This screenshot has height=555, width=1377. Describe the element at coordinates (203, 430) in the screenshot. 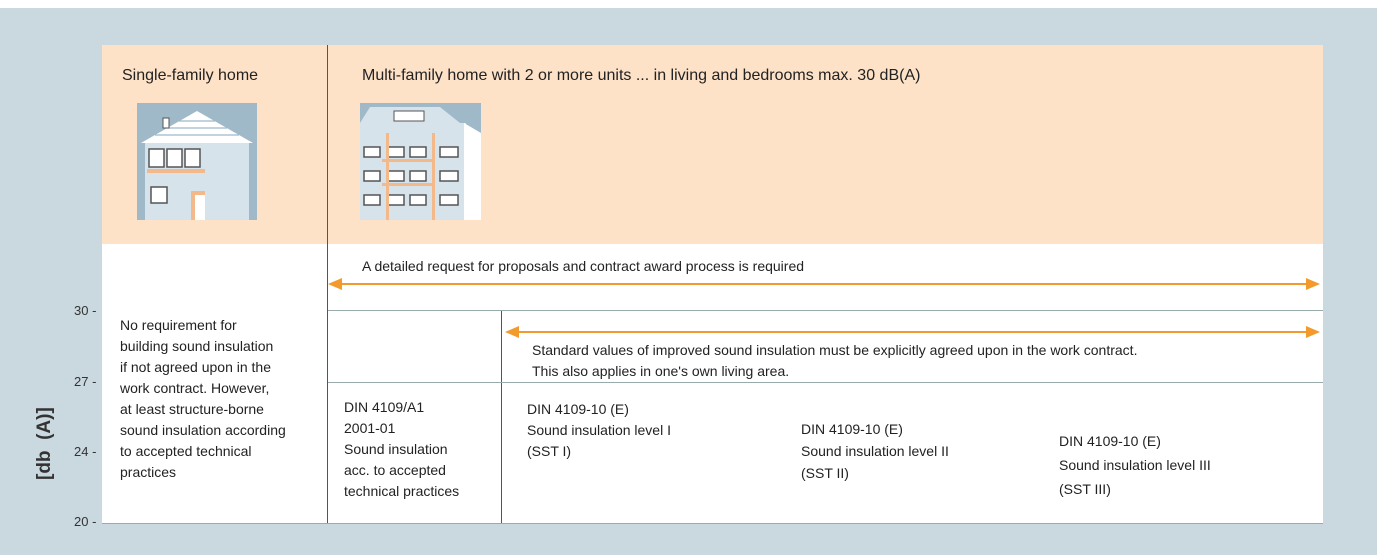

I see `note-line: sound insulation according` at that location.